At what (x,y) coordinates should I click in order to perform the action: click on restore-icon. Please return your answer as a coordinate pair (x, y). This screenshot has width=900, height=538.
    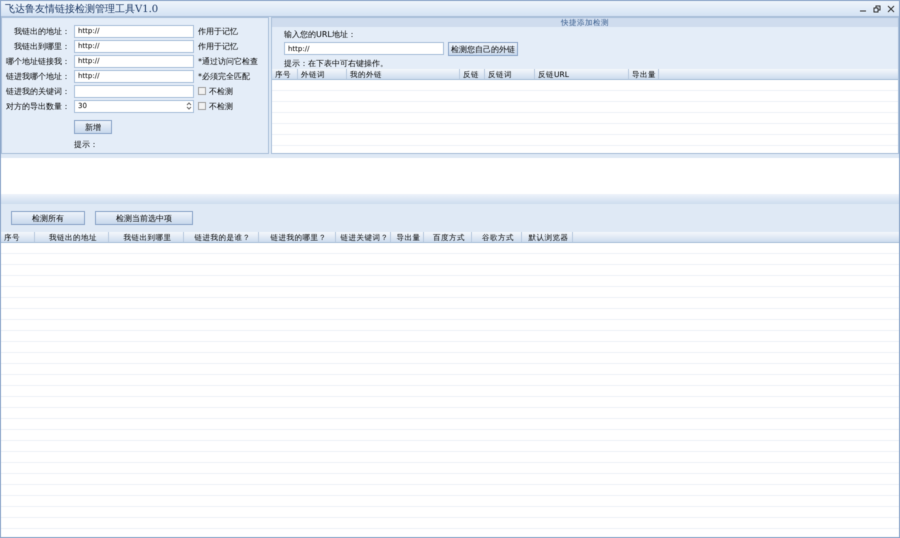
    Looking at the image, I should click on (877, 8).